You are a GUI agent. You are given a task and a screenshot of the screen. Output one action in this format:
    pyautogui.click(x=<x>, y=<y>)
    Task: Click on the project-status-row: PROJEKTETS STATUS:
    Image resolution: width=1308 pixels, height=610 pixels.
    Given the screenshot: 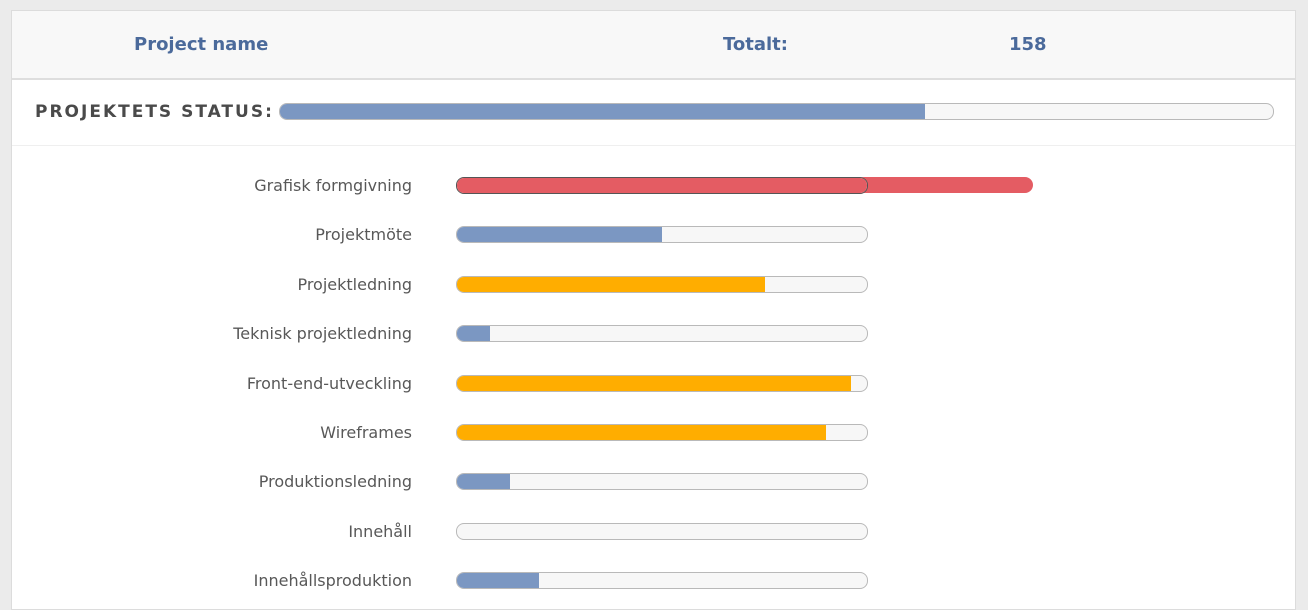 What is the action you would take?
    pyautogui.click(x=653, y=113)
    